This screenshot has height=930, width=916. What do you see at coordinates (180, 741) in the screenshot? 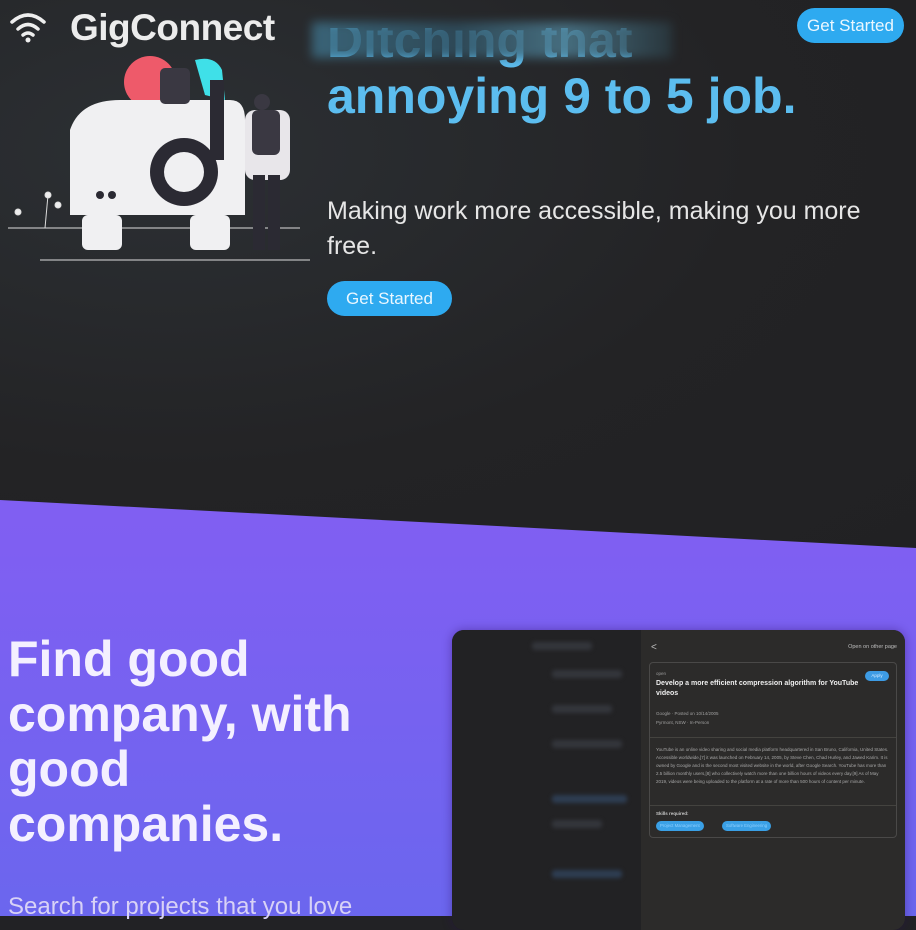
I see `features-heading: Find good company, with good companies.` at bounding box center [180, 741].